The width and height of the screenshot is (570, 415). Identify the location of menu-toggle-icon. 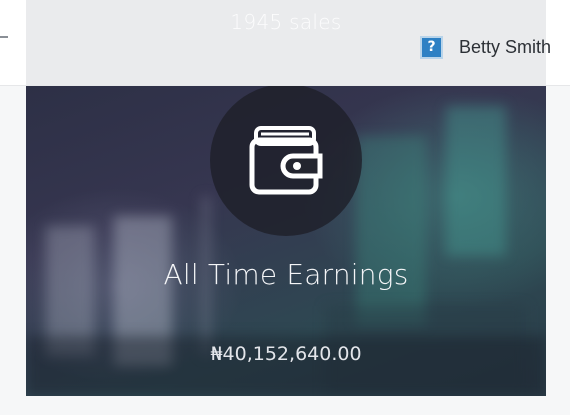
(4, 37).